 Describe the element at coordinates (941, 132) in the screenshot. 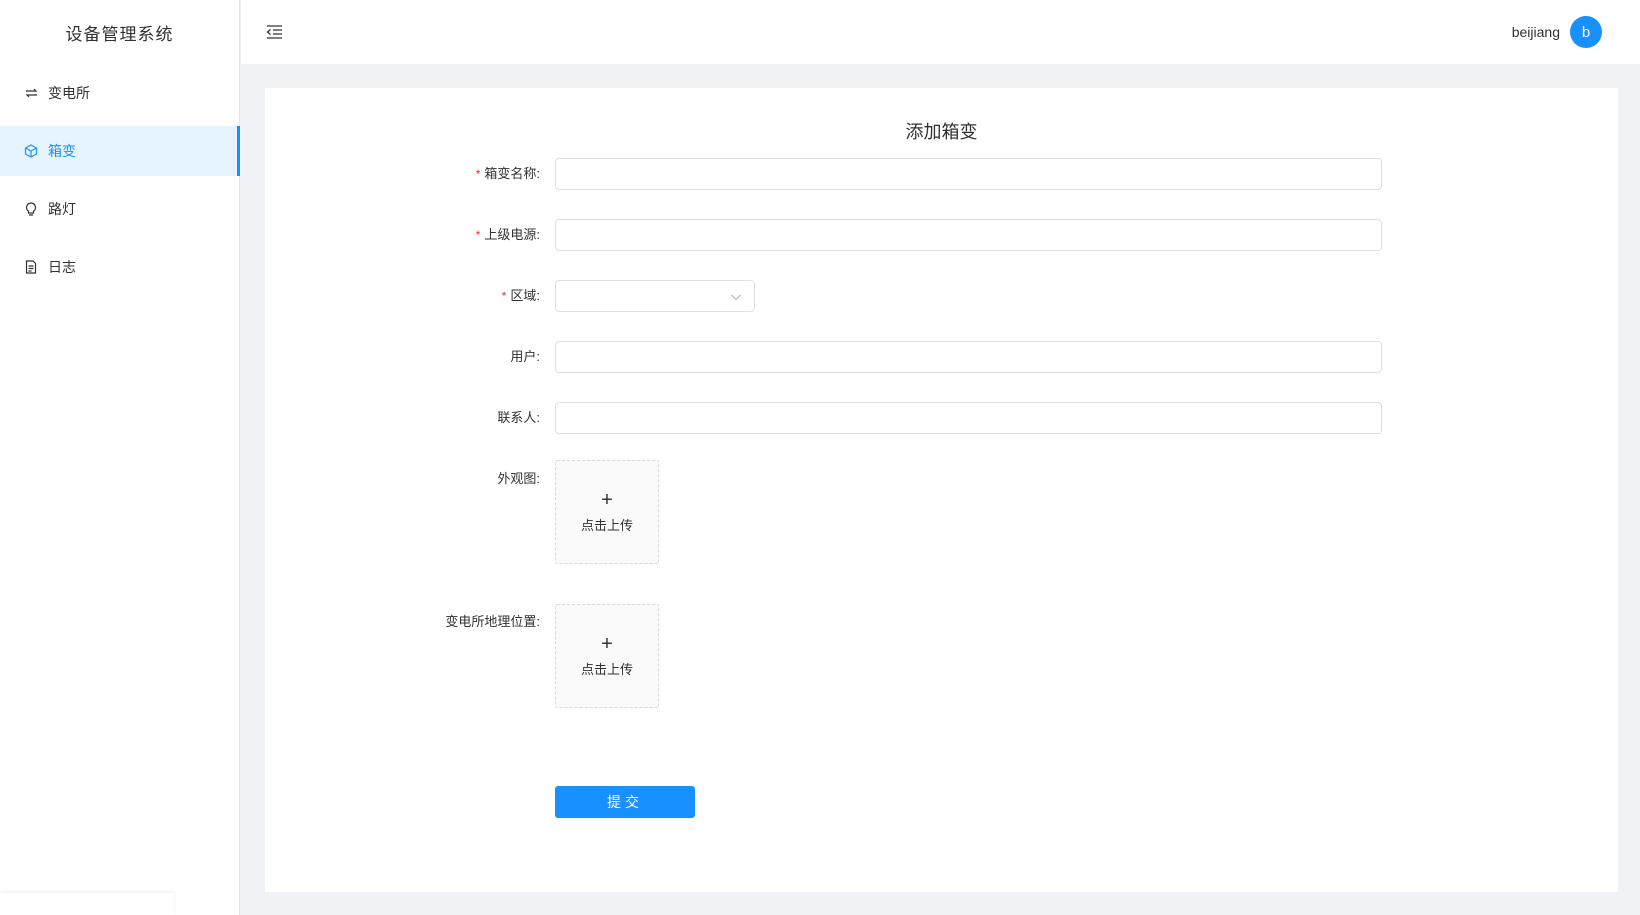

I see `page-title: 添加箱变` at that location.